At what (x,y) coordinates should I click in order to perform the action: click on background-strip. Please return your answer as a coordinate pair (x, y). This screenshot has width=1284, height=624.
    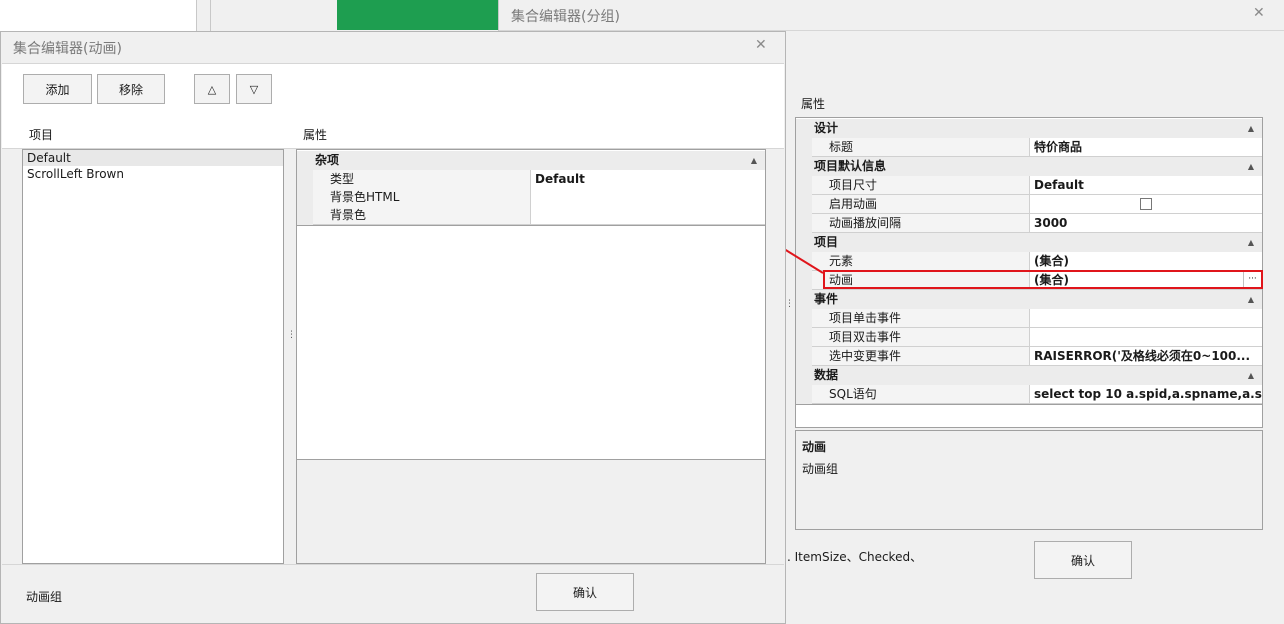
    Looking at the image, I should click on (204, 16).